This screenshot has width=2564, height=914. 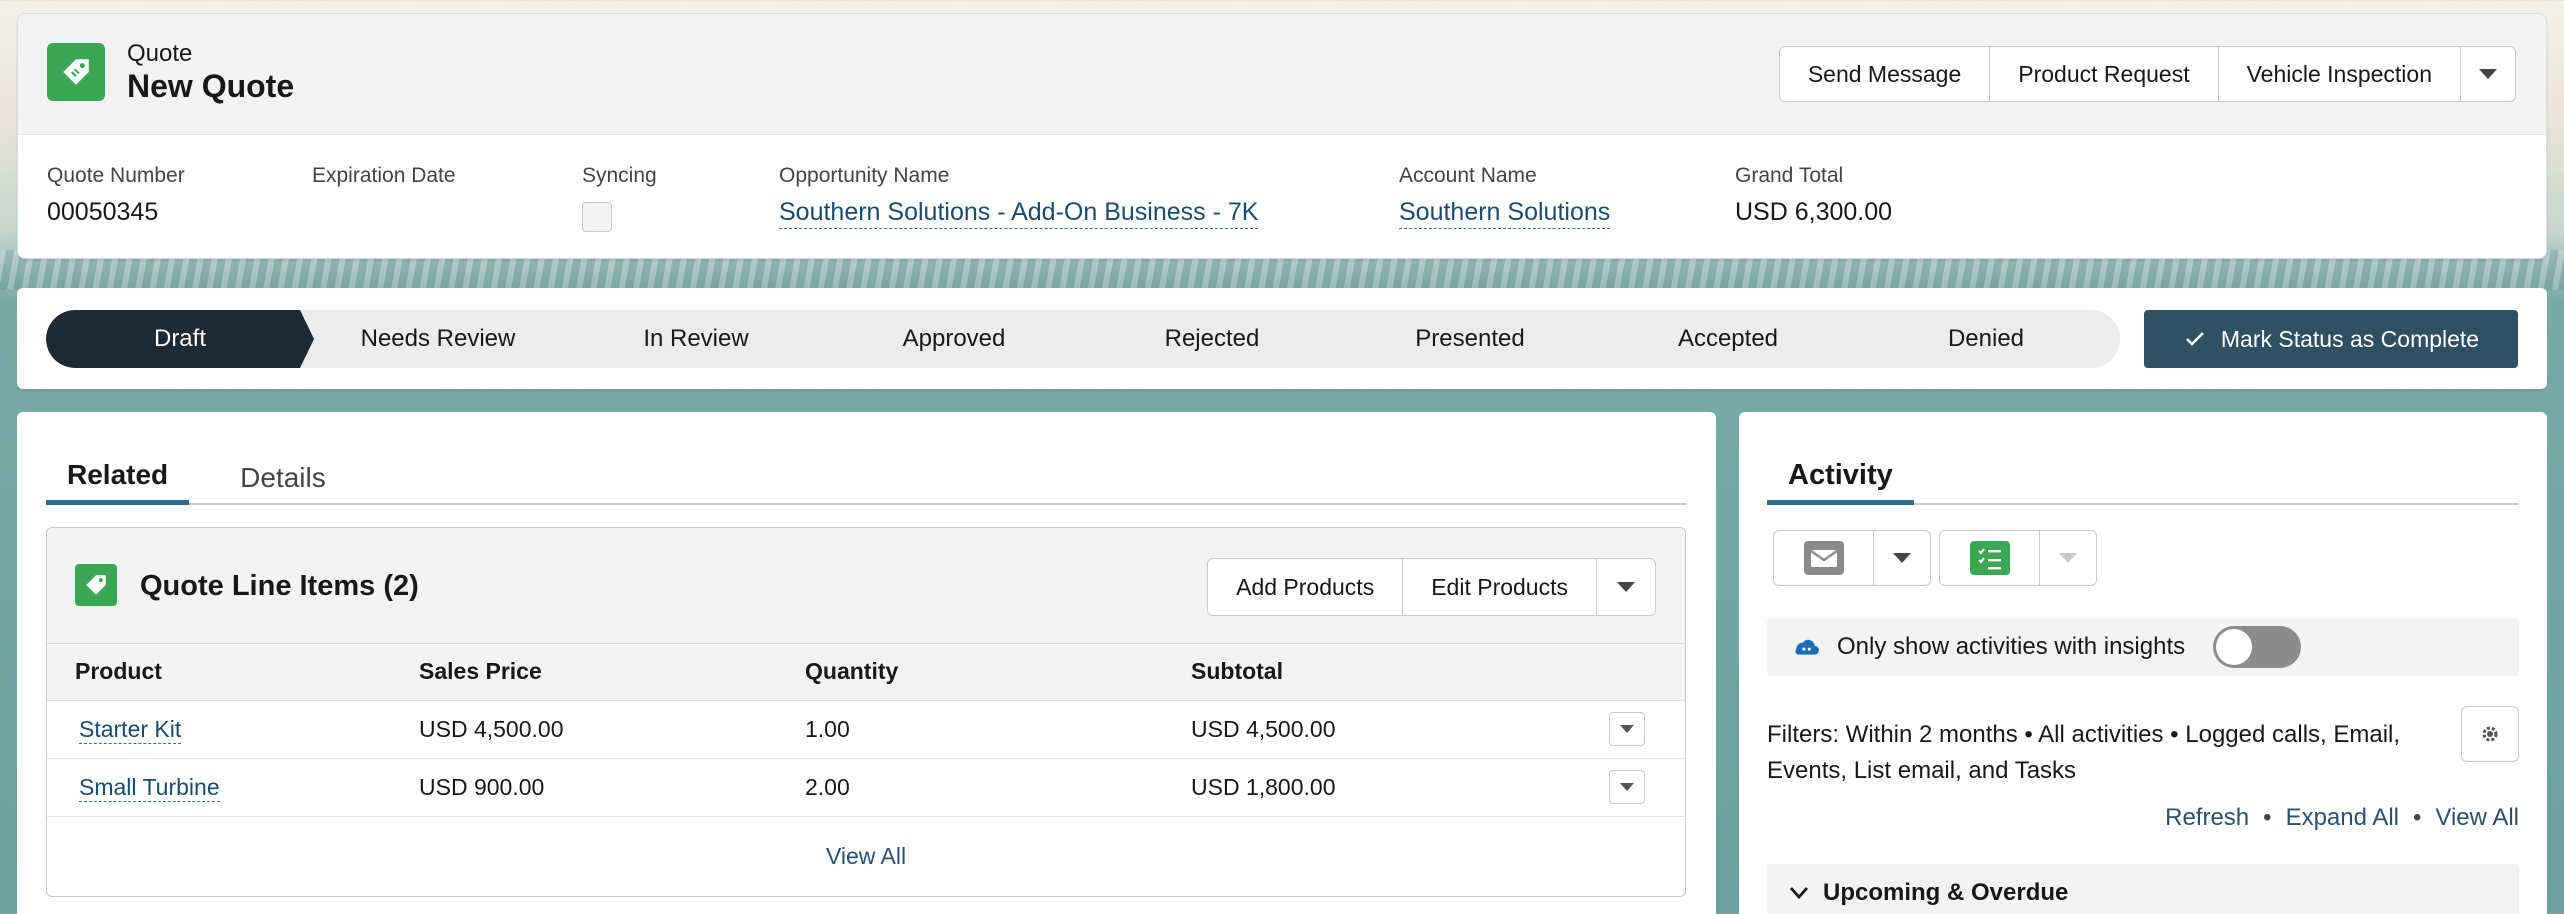 What do you see at coordinates (116, 195) in the screenshot?
I see `field-quote-number: Quote Number 00050345` at bounding box center [116, 195].